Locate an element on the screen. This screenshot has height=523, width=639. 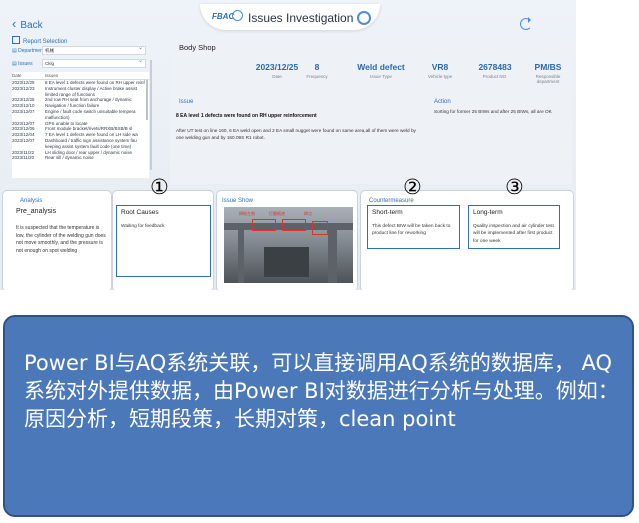
photo-tag: 焊点 is located at coordinates (308, 213).